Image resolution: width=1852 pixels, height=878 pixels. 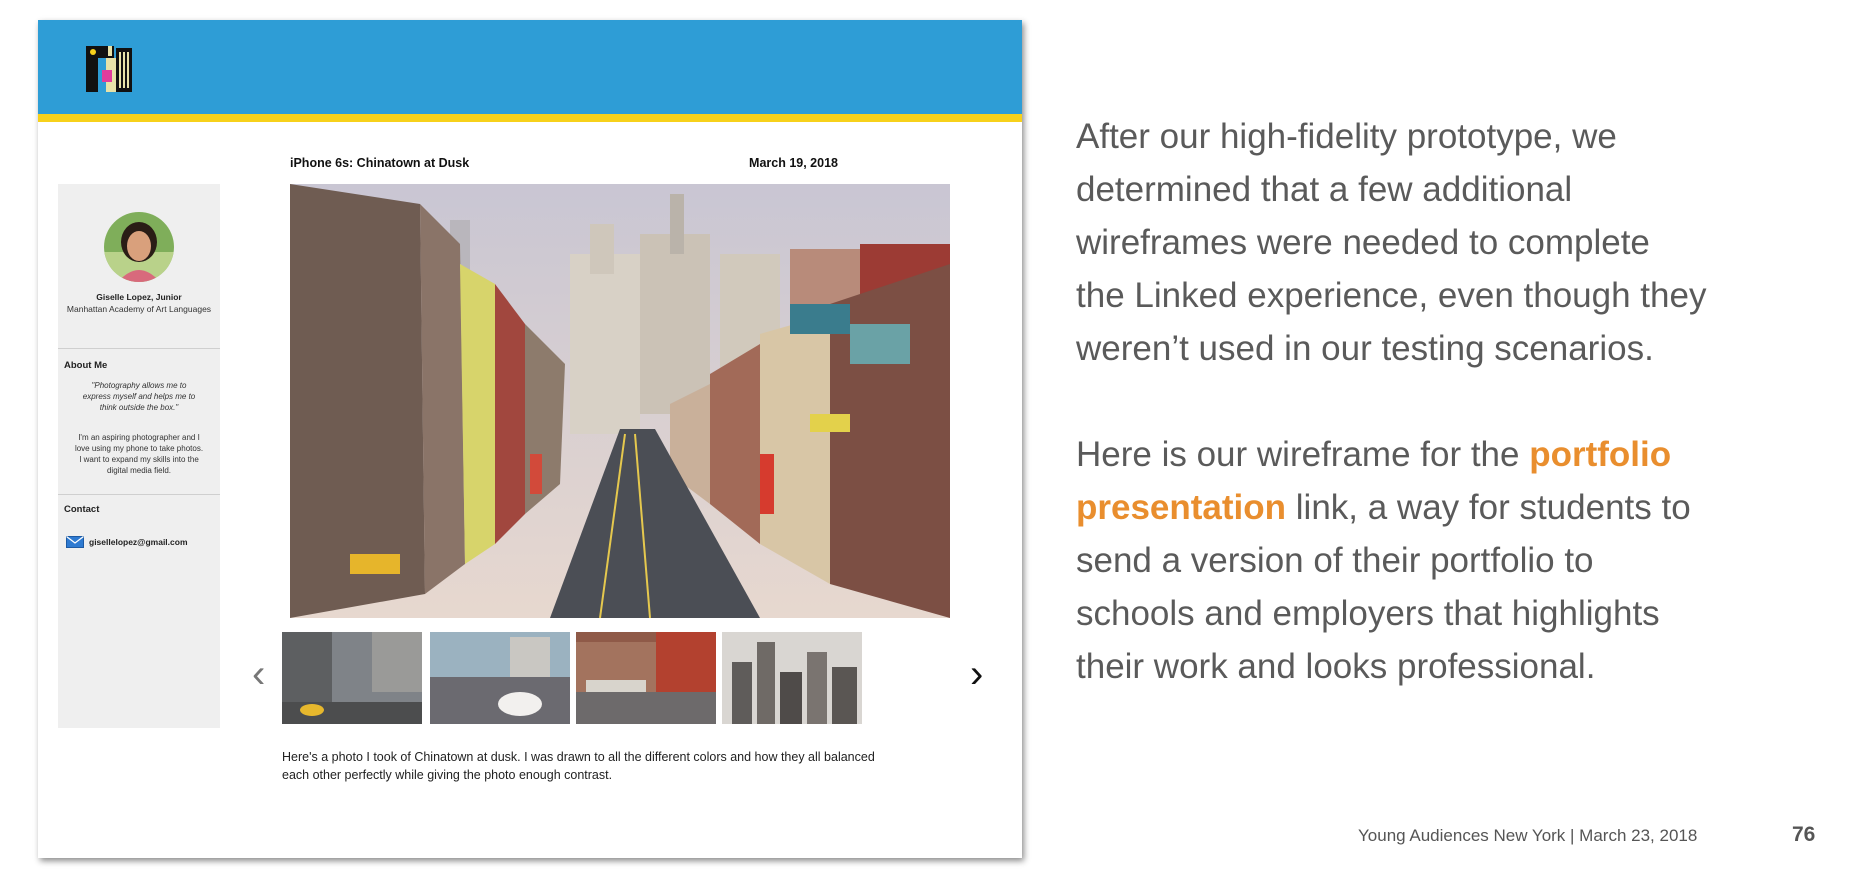 What do you see at coordinates (1181, 507) in the screenshot?
I see `highlight-text: presentation` at bounding box center [1181, 507].